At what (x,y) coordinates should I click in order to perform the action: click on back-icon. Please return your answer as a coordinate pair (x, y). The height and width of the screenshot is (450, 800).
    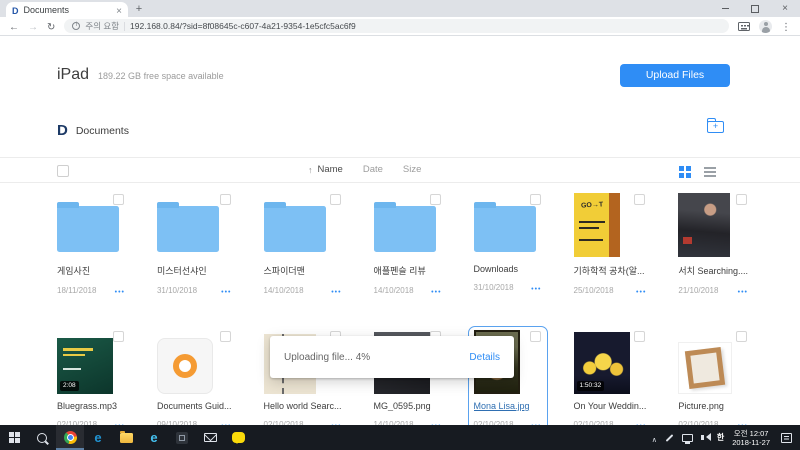
    Looking at the image, I should click on (14, 26).